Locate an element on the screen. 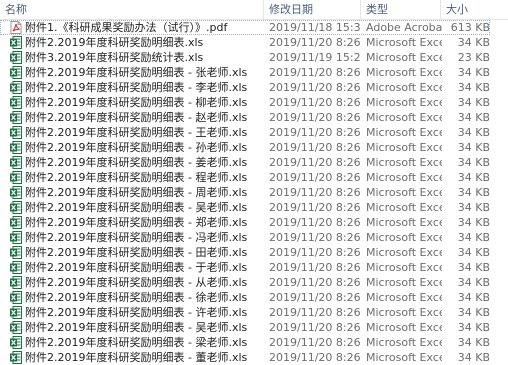 This screenshot has width=508, height=365. file-name-cell: 附件2.2019年度科研奖励明细表 - 柳老师.xls is located at coordinates (137, 102).